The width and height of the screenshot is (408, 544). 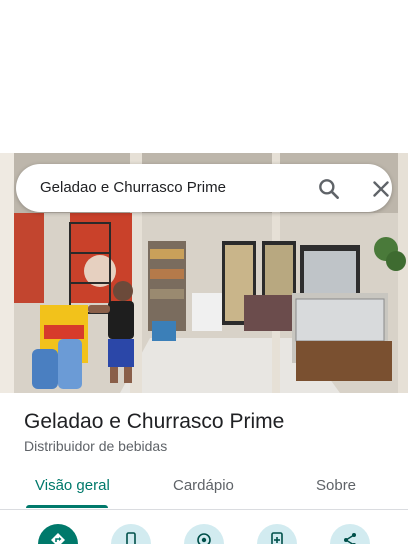 I want to click on directions-button, so click(x=58, y=534).